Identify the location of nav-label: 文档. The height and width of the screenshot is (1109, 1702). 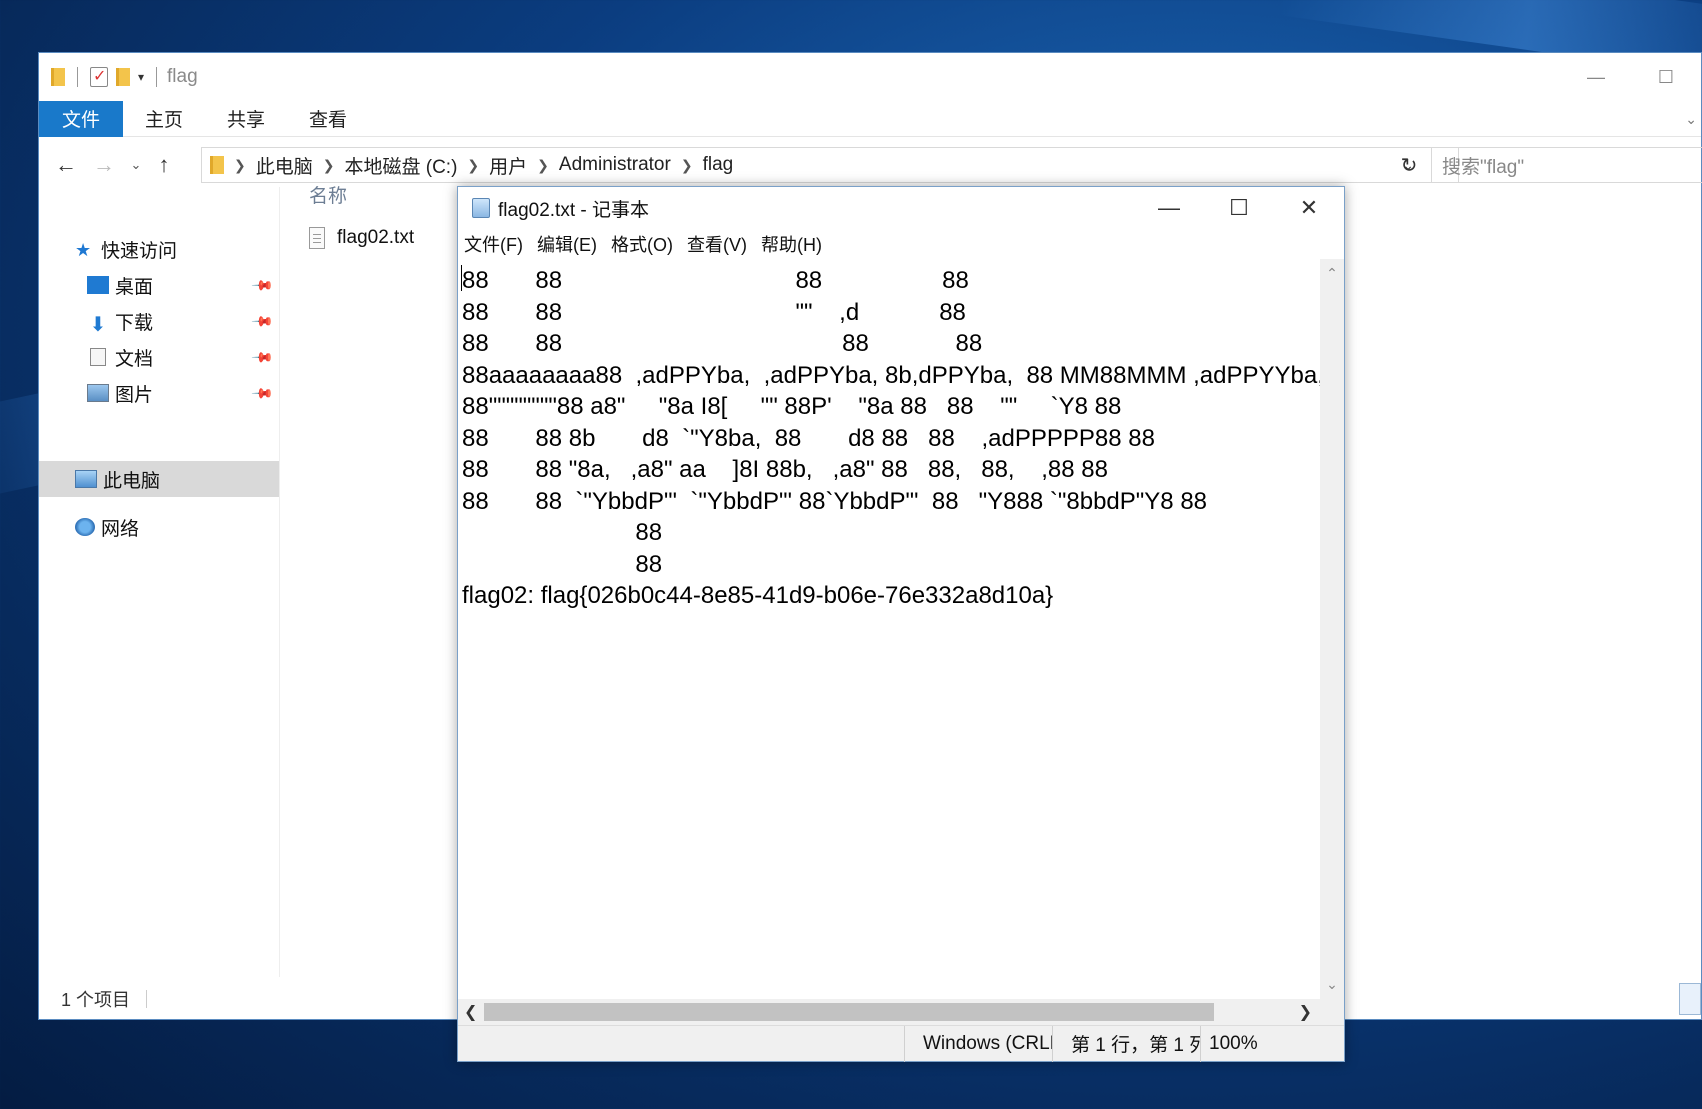
(134, 359).